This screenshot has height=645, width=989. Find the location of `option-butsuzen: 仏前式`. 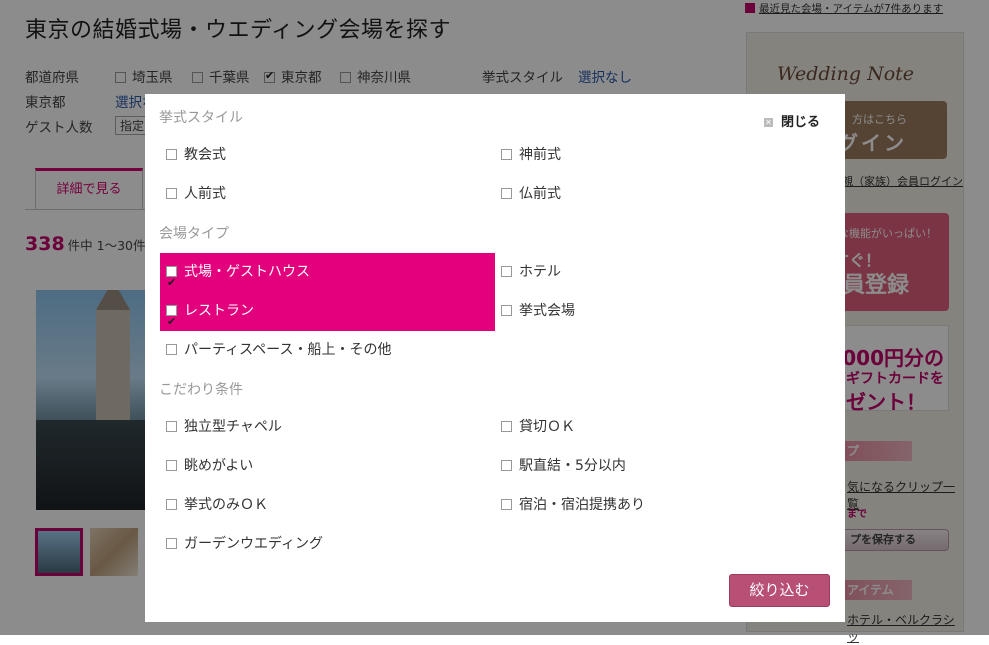

option-butsuzen: 仏前式 is located at coordinates (662, 194).